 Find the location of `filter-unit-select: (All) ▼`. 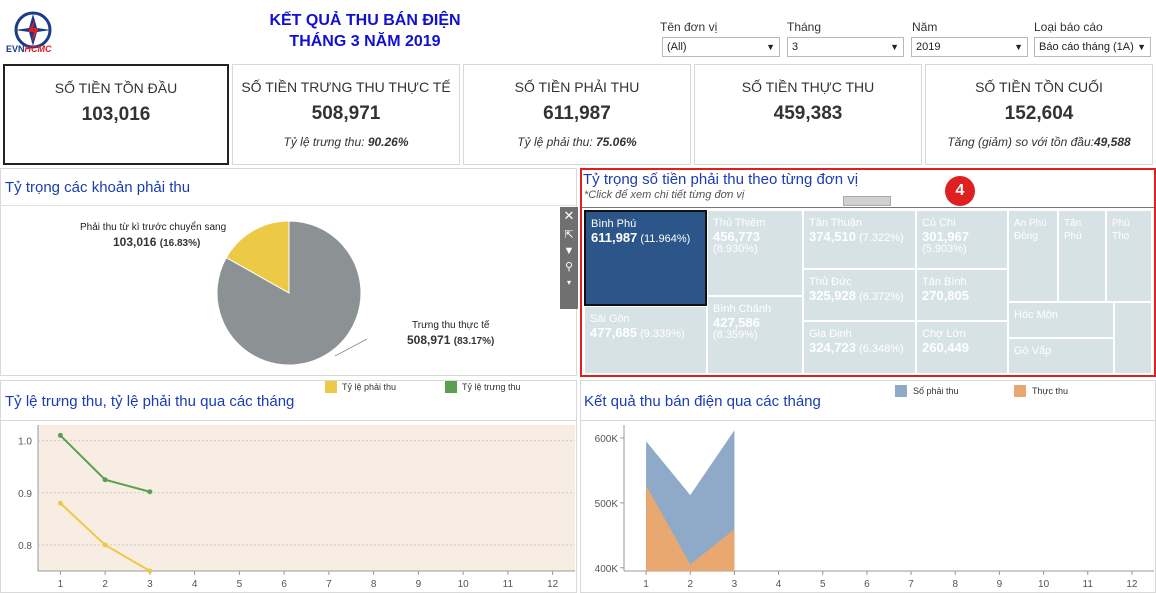

filter-unit-select: (All) ▼ is located at coordinates (721, 47).